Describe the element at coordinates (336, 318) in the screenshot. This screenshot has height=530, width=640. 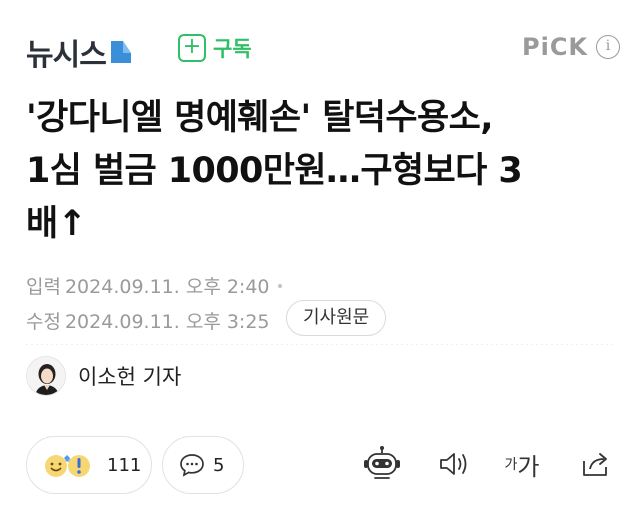
I see `original-article-button: 기사원문` at that location.